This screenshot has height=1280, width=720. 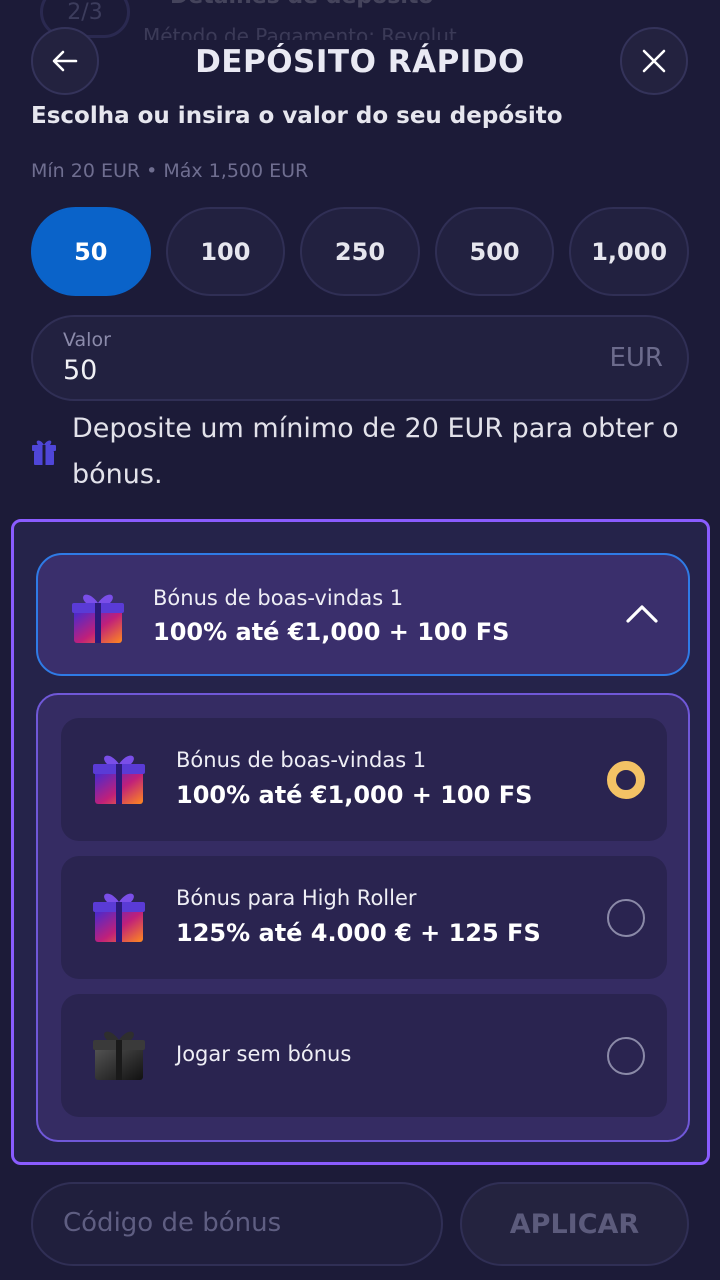 I want to click on bonus-option-title: Bónus de boas-vindas 1, so click(x=301, y=760).